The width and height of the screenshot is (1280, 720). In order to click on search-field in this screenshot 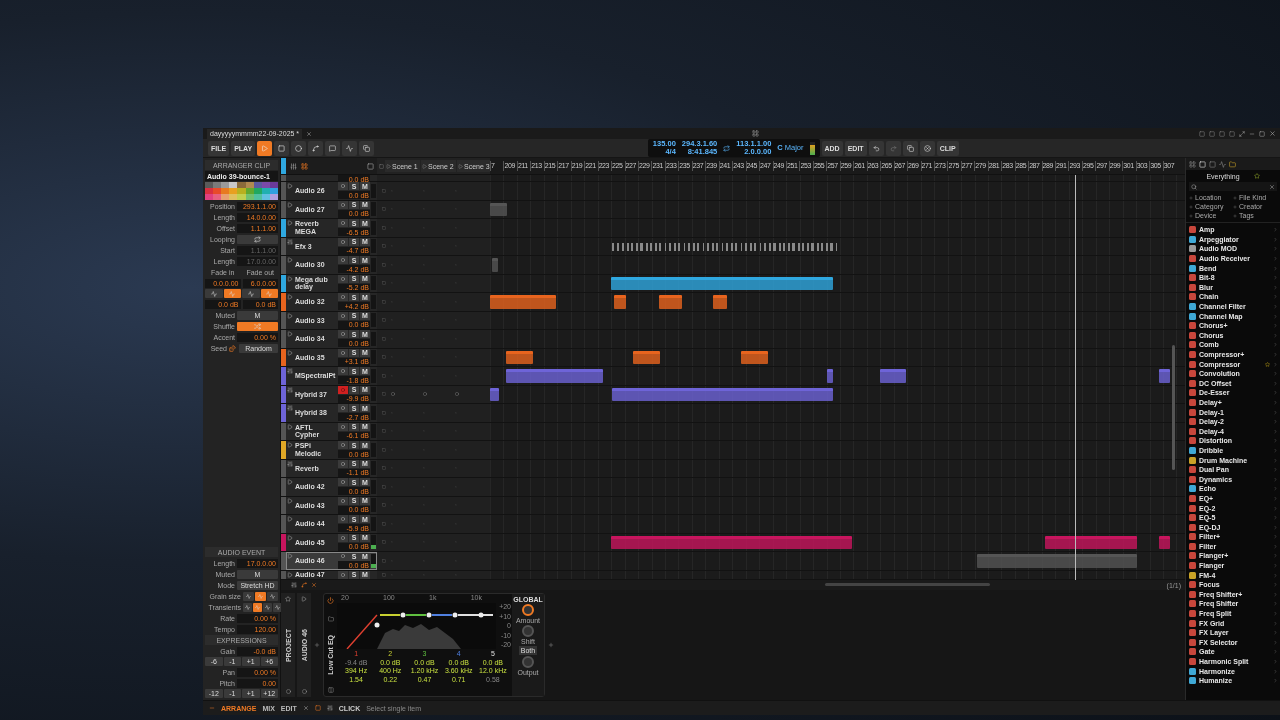, I will do `click(1233, 186)`.